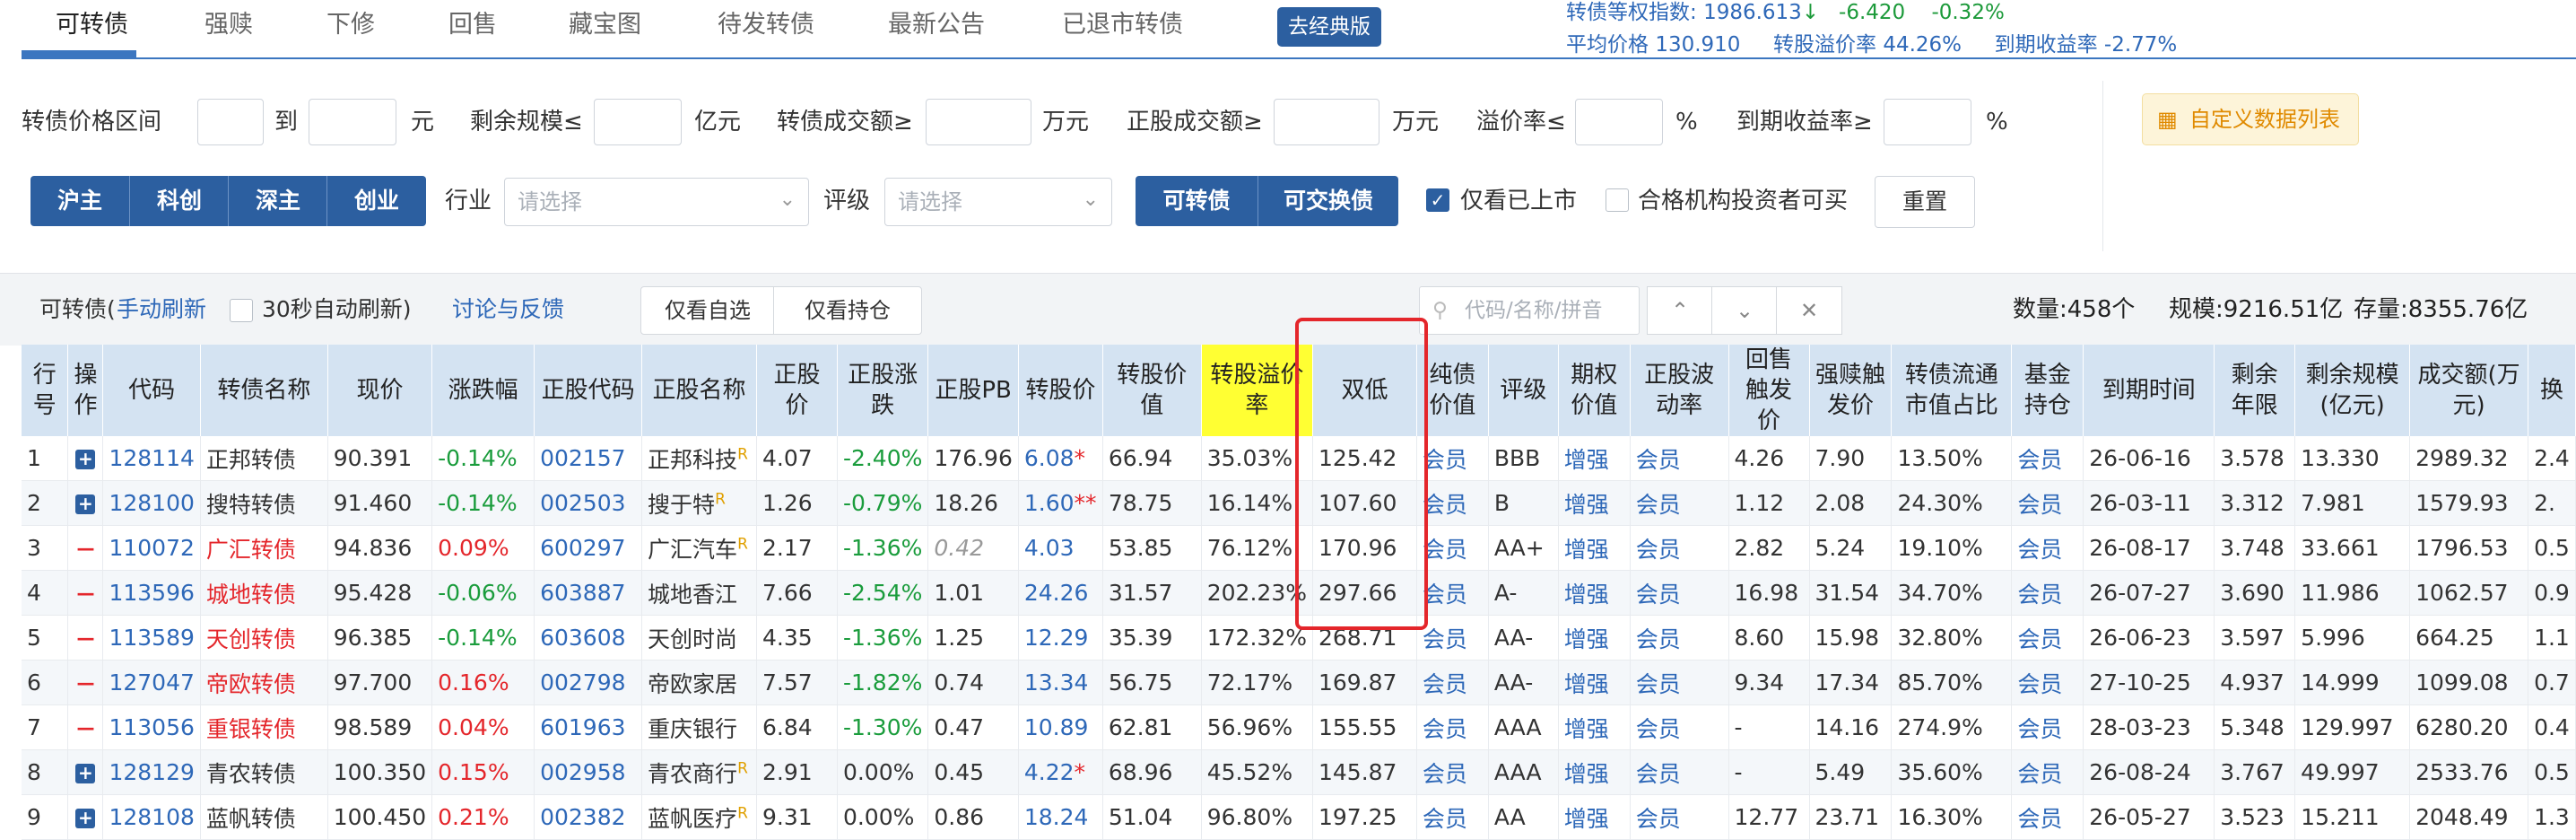 The height and width of the screenshot is (840, 2576). I want to click on header-col-stock-change: 正股涨跌, so click(883, 390).